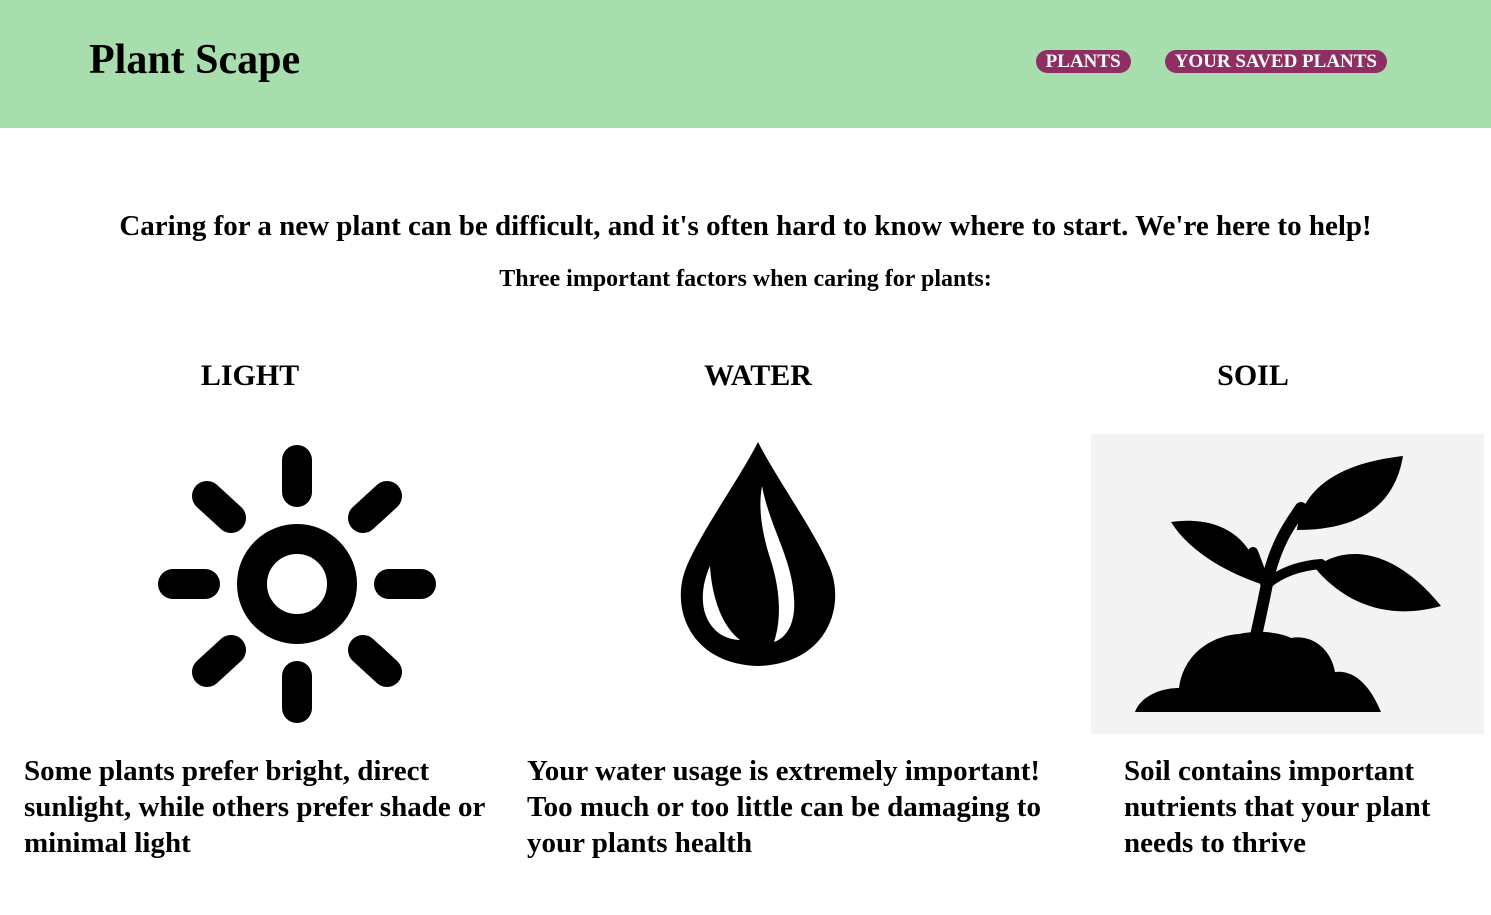 Image resolution: width=1491 pixels, height=915 pixels. I want to click on sun-icon, so click(296, 585).